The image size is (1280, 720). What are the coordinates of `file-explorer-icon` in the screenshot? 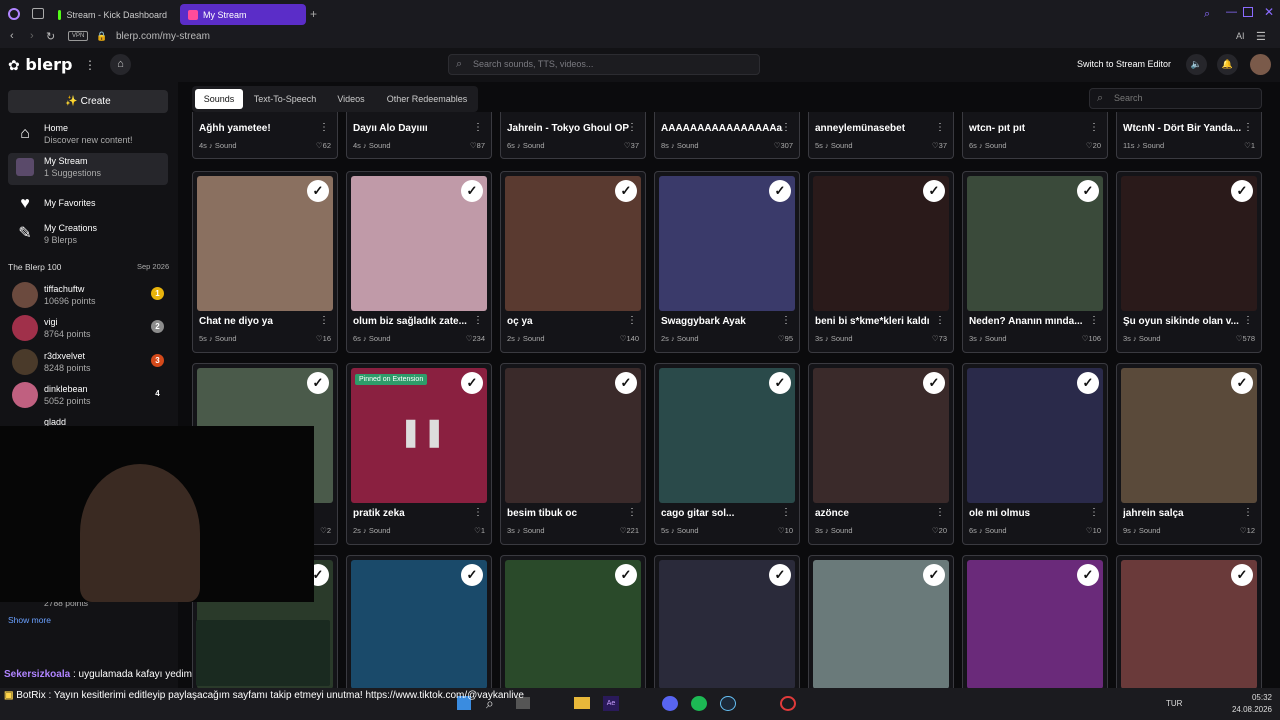 It's located at (582, 703).